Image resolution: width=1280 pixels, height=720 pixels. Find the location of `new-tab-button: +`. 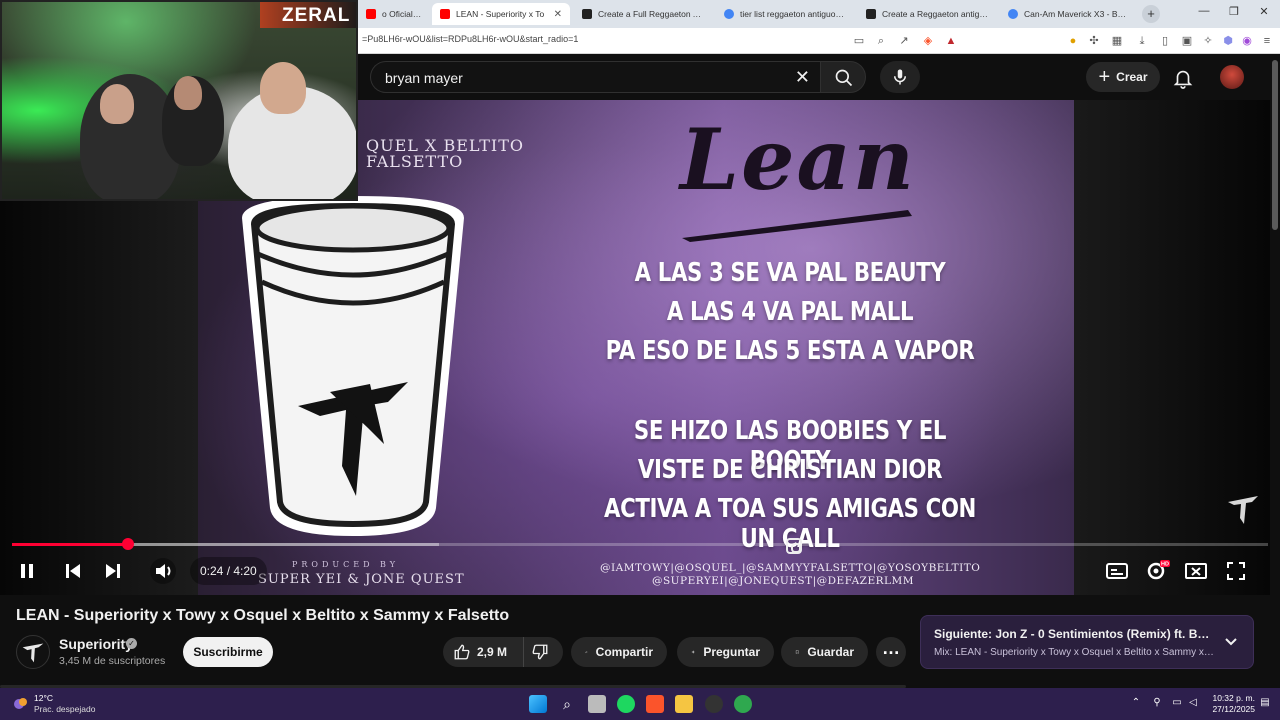

new-tab-button: + is located at coordinates (1151, 14).